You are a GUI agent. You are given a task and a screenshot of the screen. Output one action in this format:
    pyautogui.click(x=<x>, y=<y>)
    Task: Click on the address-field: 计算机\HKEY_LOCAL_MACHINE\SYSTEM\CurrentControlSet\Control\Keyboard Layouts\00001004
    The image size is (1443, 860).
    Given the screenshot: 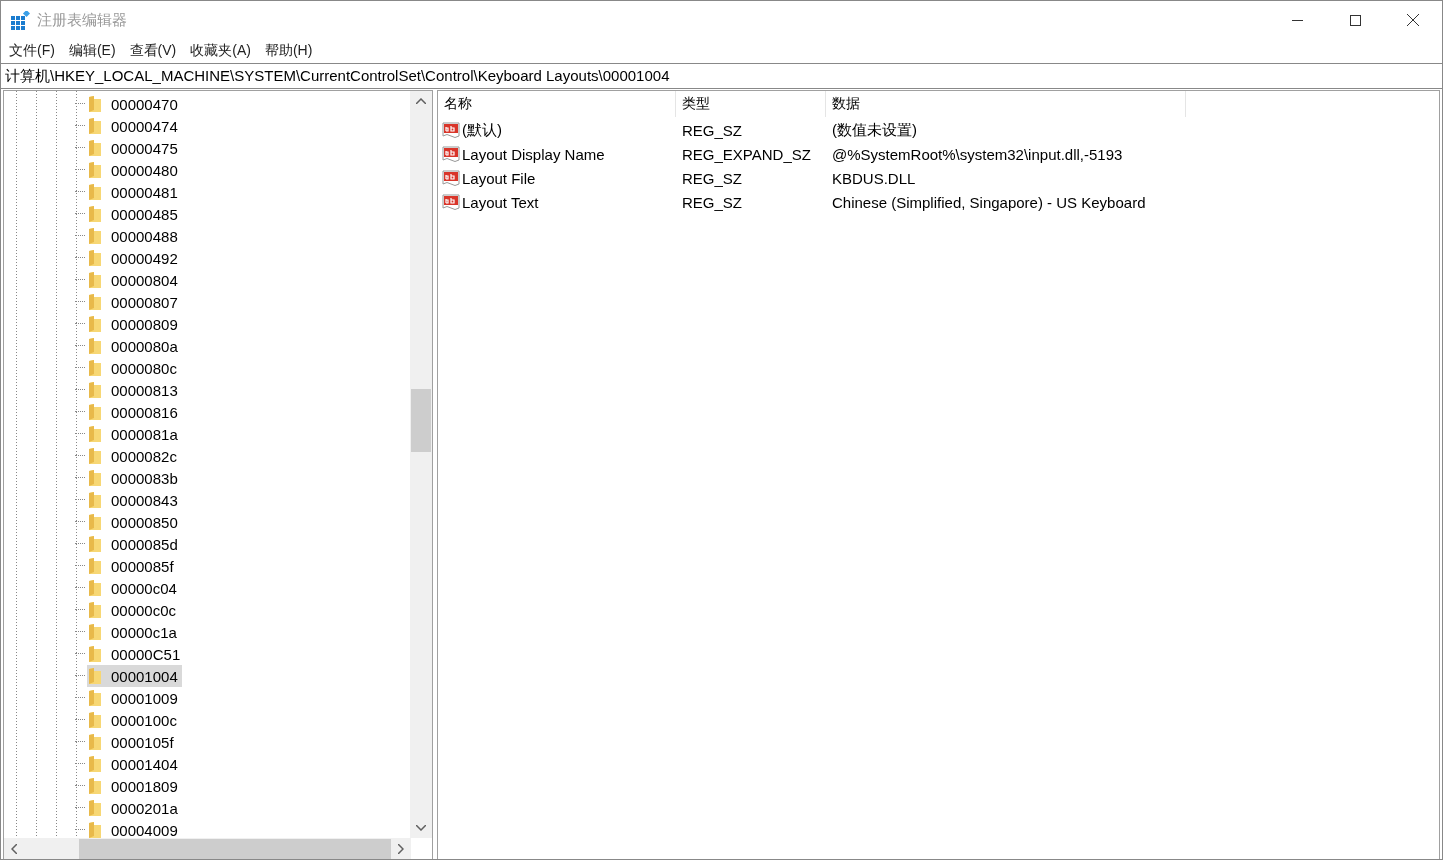 What is the action you would take?
    pyautogui.click(x=721, y=76)
    